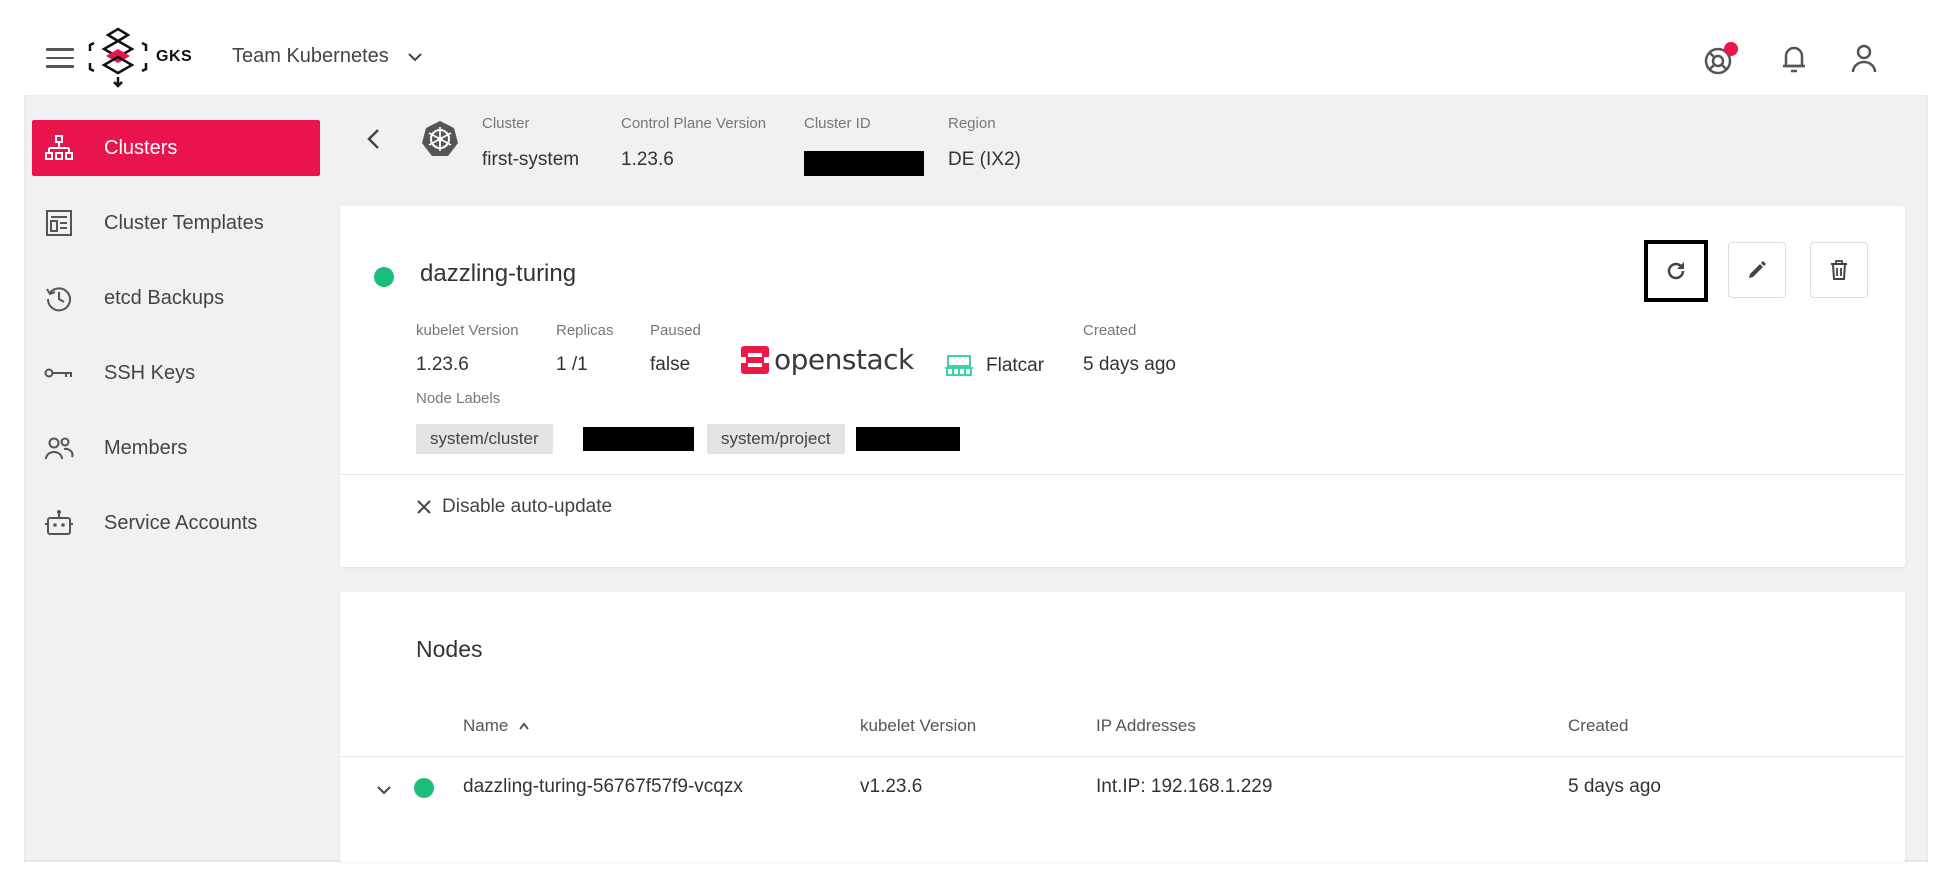 This screenshot has width=1943, height=883. I want to click on team-name: Team Kubernetes, so click(310, 56).